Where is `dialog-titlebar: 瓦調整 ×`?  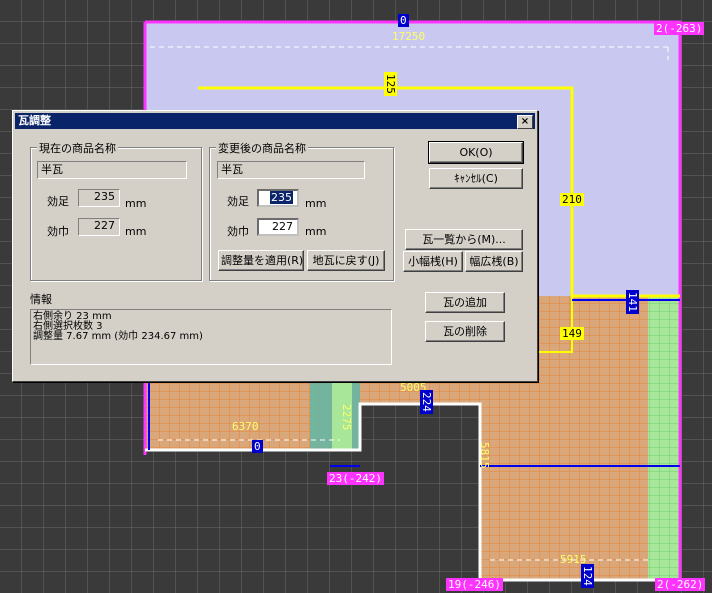
dialog-titlebar: 瓦調整 × is located at coordinates (275, 121).